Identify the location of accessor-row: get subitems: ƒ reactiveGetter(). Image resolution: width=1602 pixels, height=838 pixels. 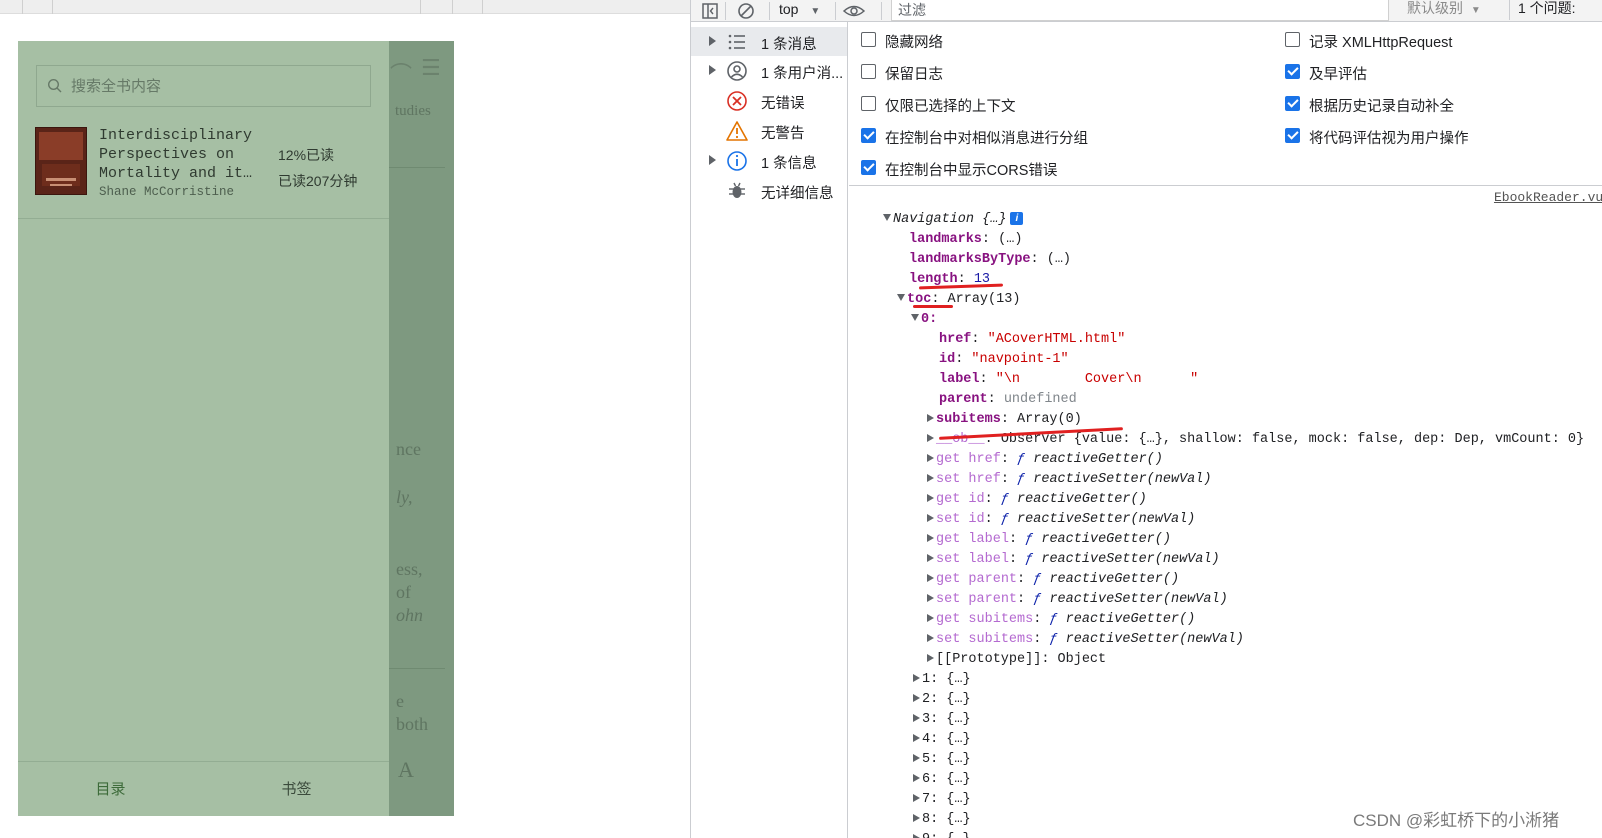
(1061, 619).